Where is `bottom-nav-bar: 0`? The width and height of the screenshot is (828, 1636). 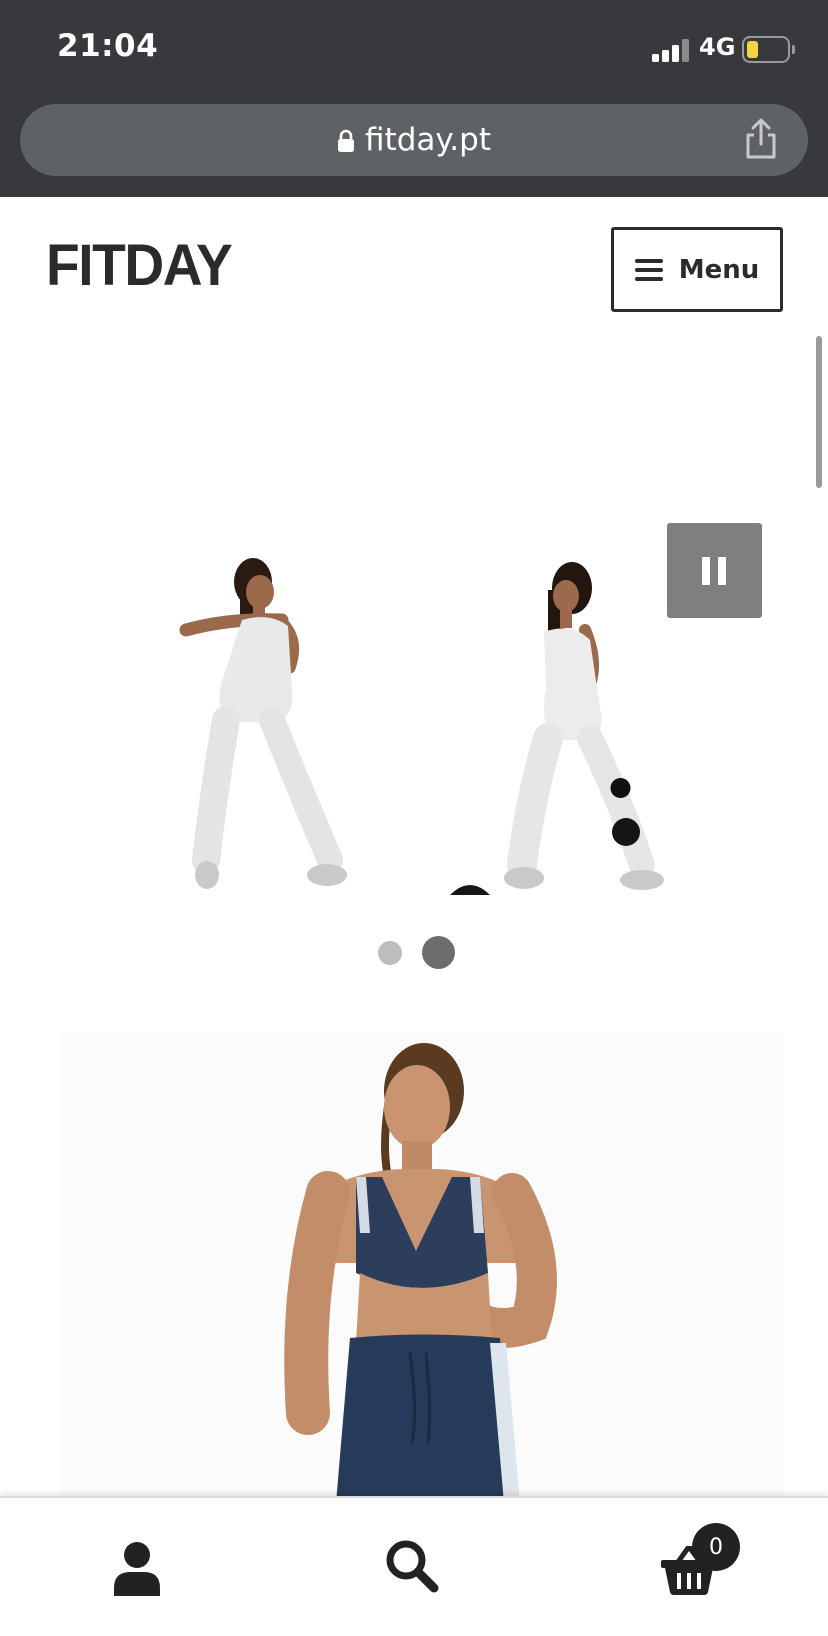 bottom-nav-bar: 0 is located at coordinates (414, 1566).